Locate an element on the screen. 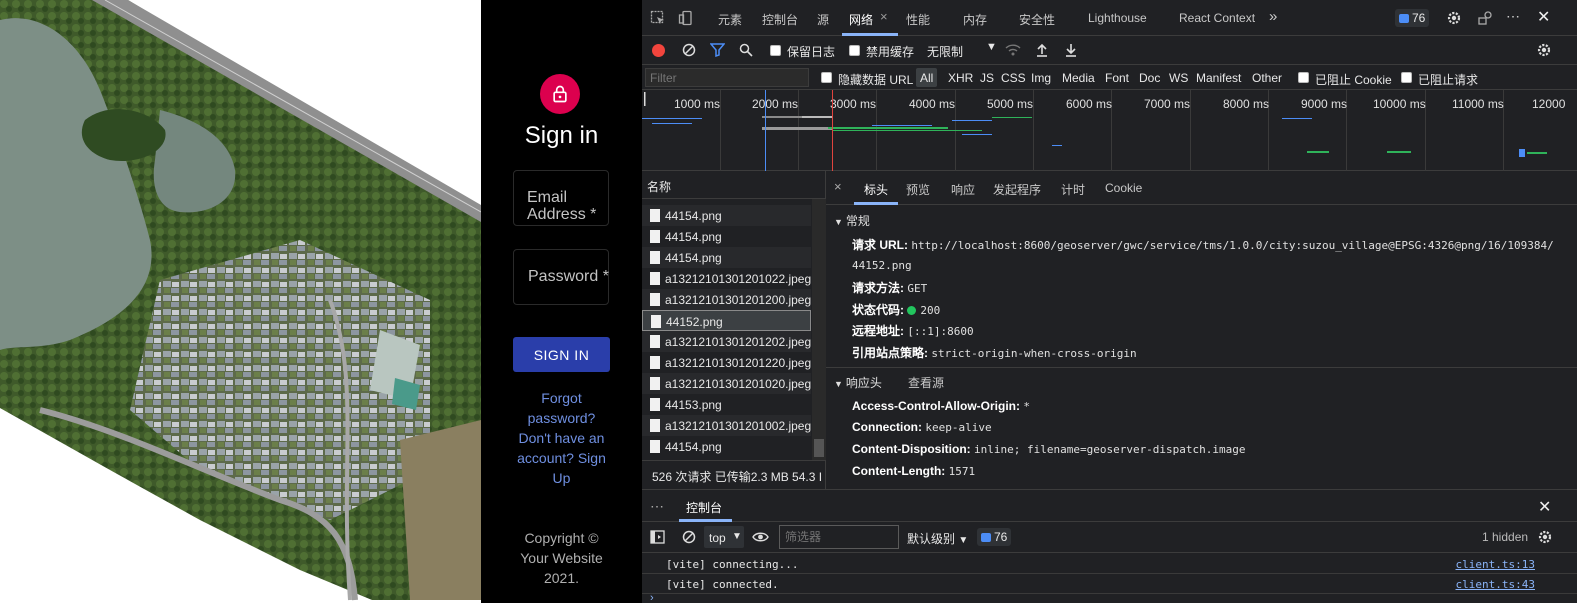 The width and height of the screenshot is (1577, 603). email-field: Email Address * is located at coordinates (561, 198).